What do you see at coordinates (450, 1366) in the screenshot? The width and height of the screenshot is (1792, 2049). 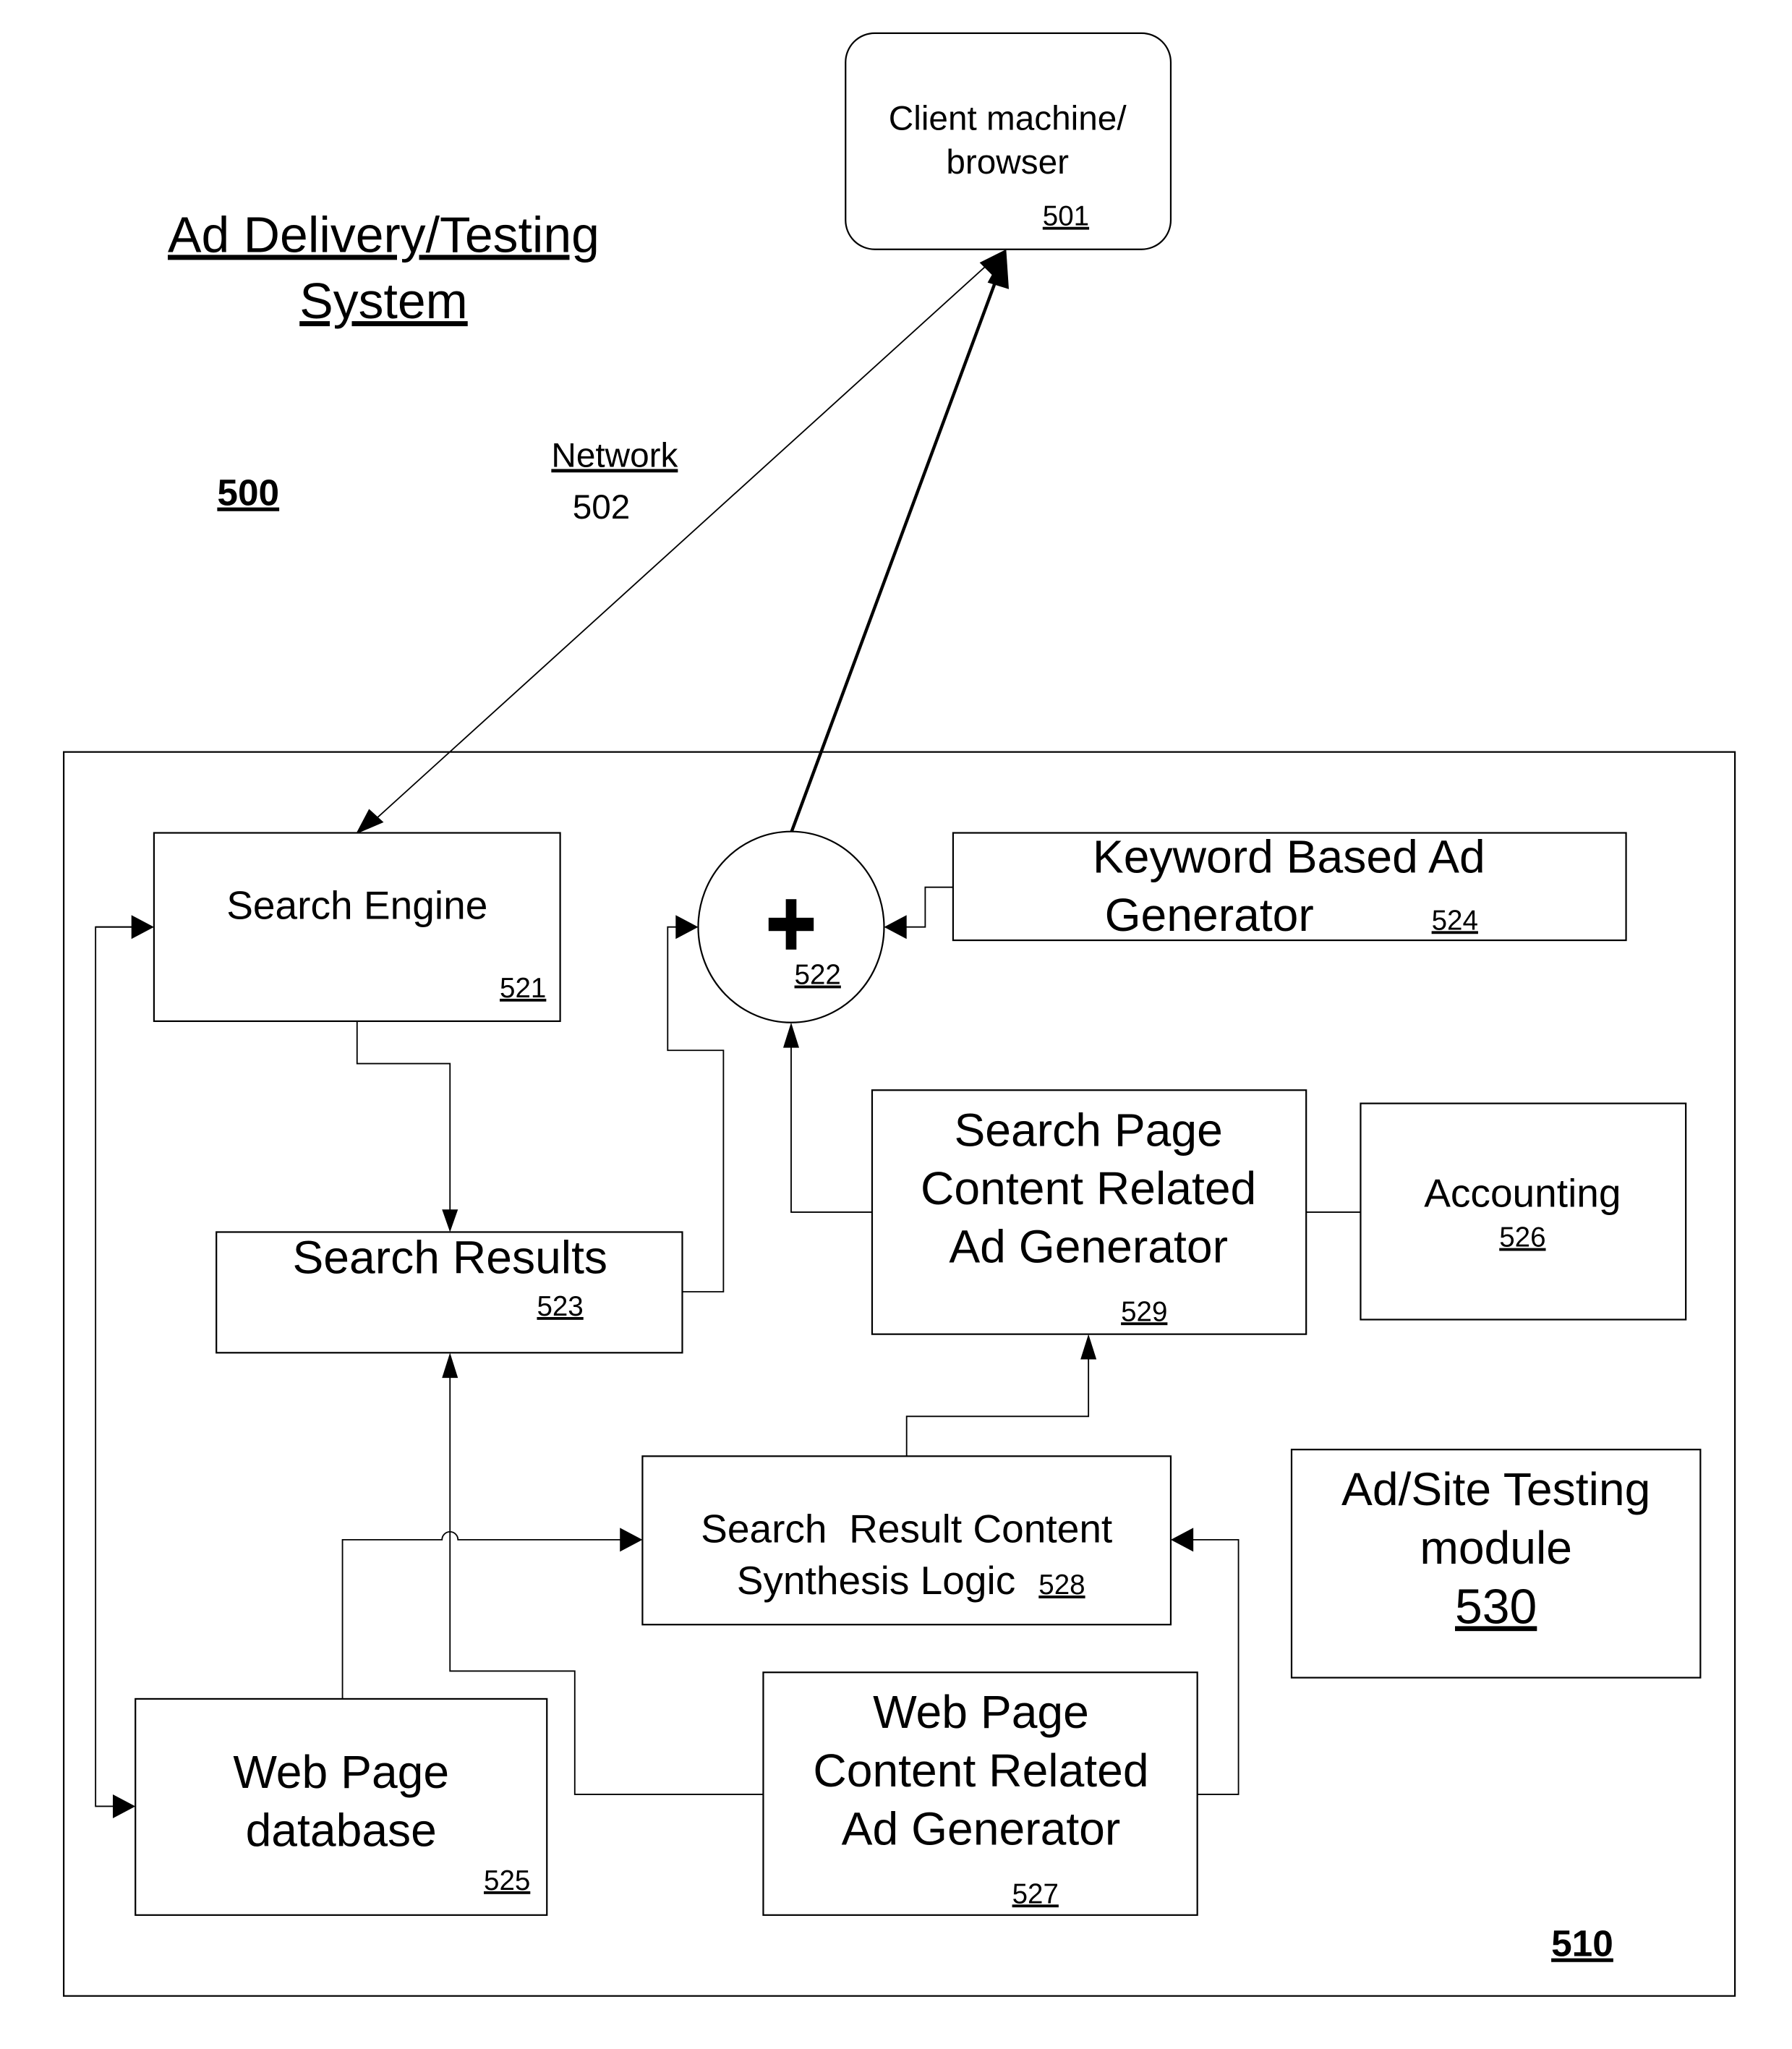 I see `arrowhead-into-search-results-bottom` at bounding box center [450, 1366].